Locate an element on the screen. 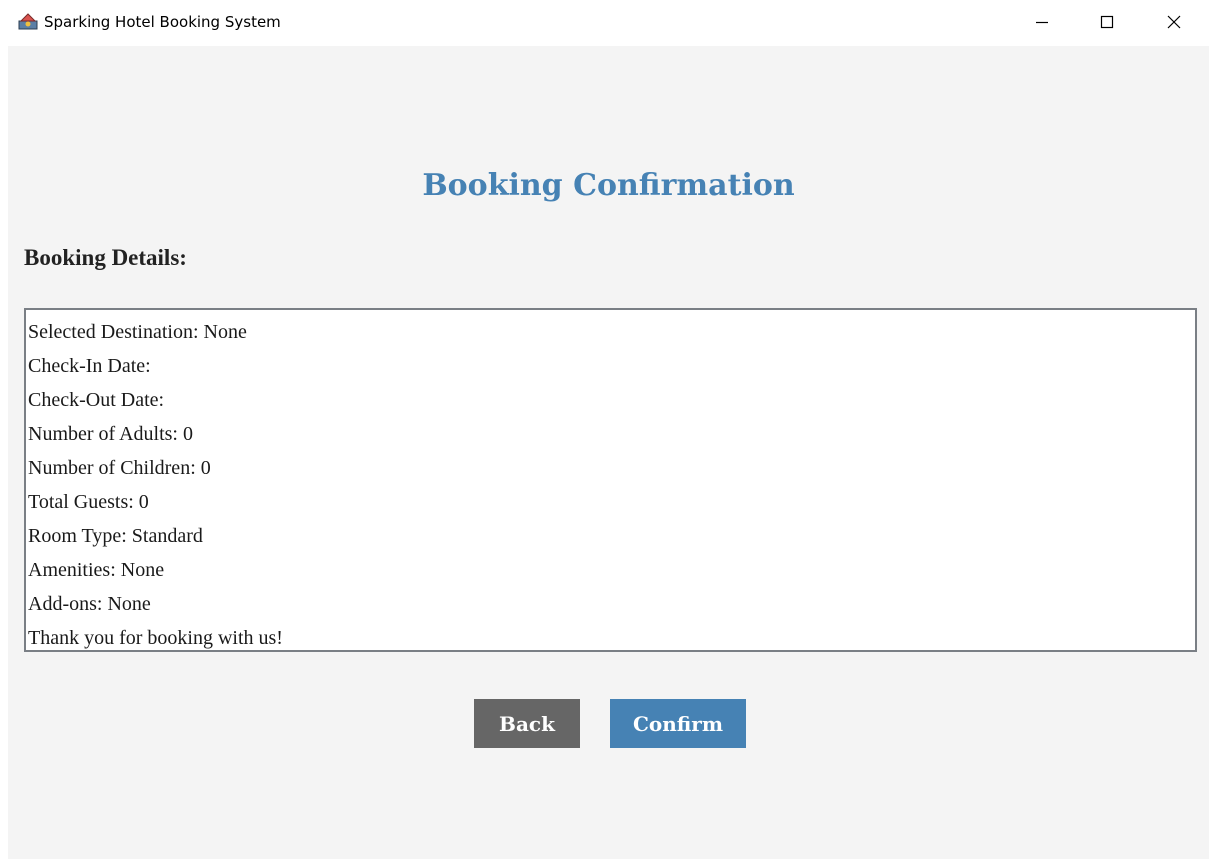 The height and width of the screenshot is (859, 1209). confirm-button: Confirm is located at coordinates (678, 723).